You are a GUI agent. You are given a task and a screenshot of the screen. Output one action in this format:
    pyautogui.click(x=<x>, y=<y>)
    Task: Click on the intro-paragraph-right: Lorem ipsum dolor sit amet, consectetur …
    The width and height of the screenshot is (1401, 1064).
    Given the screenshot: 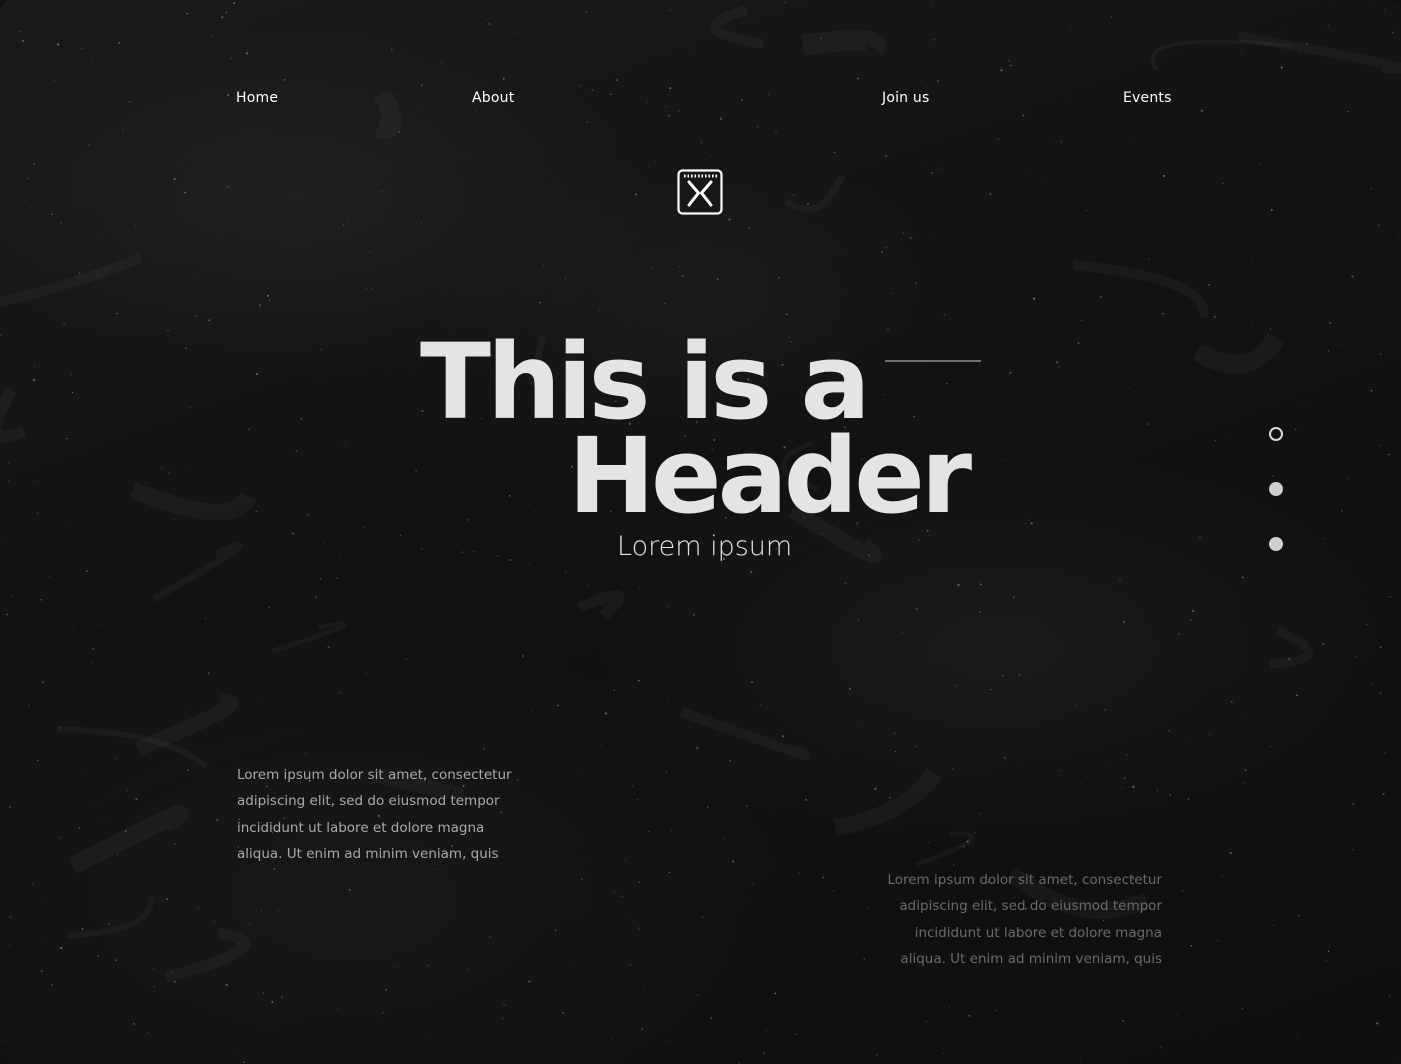 What is the action you would take?
    pyautogui.click(x=1012, y=919)
    